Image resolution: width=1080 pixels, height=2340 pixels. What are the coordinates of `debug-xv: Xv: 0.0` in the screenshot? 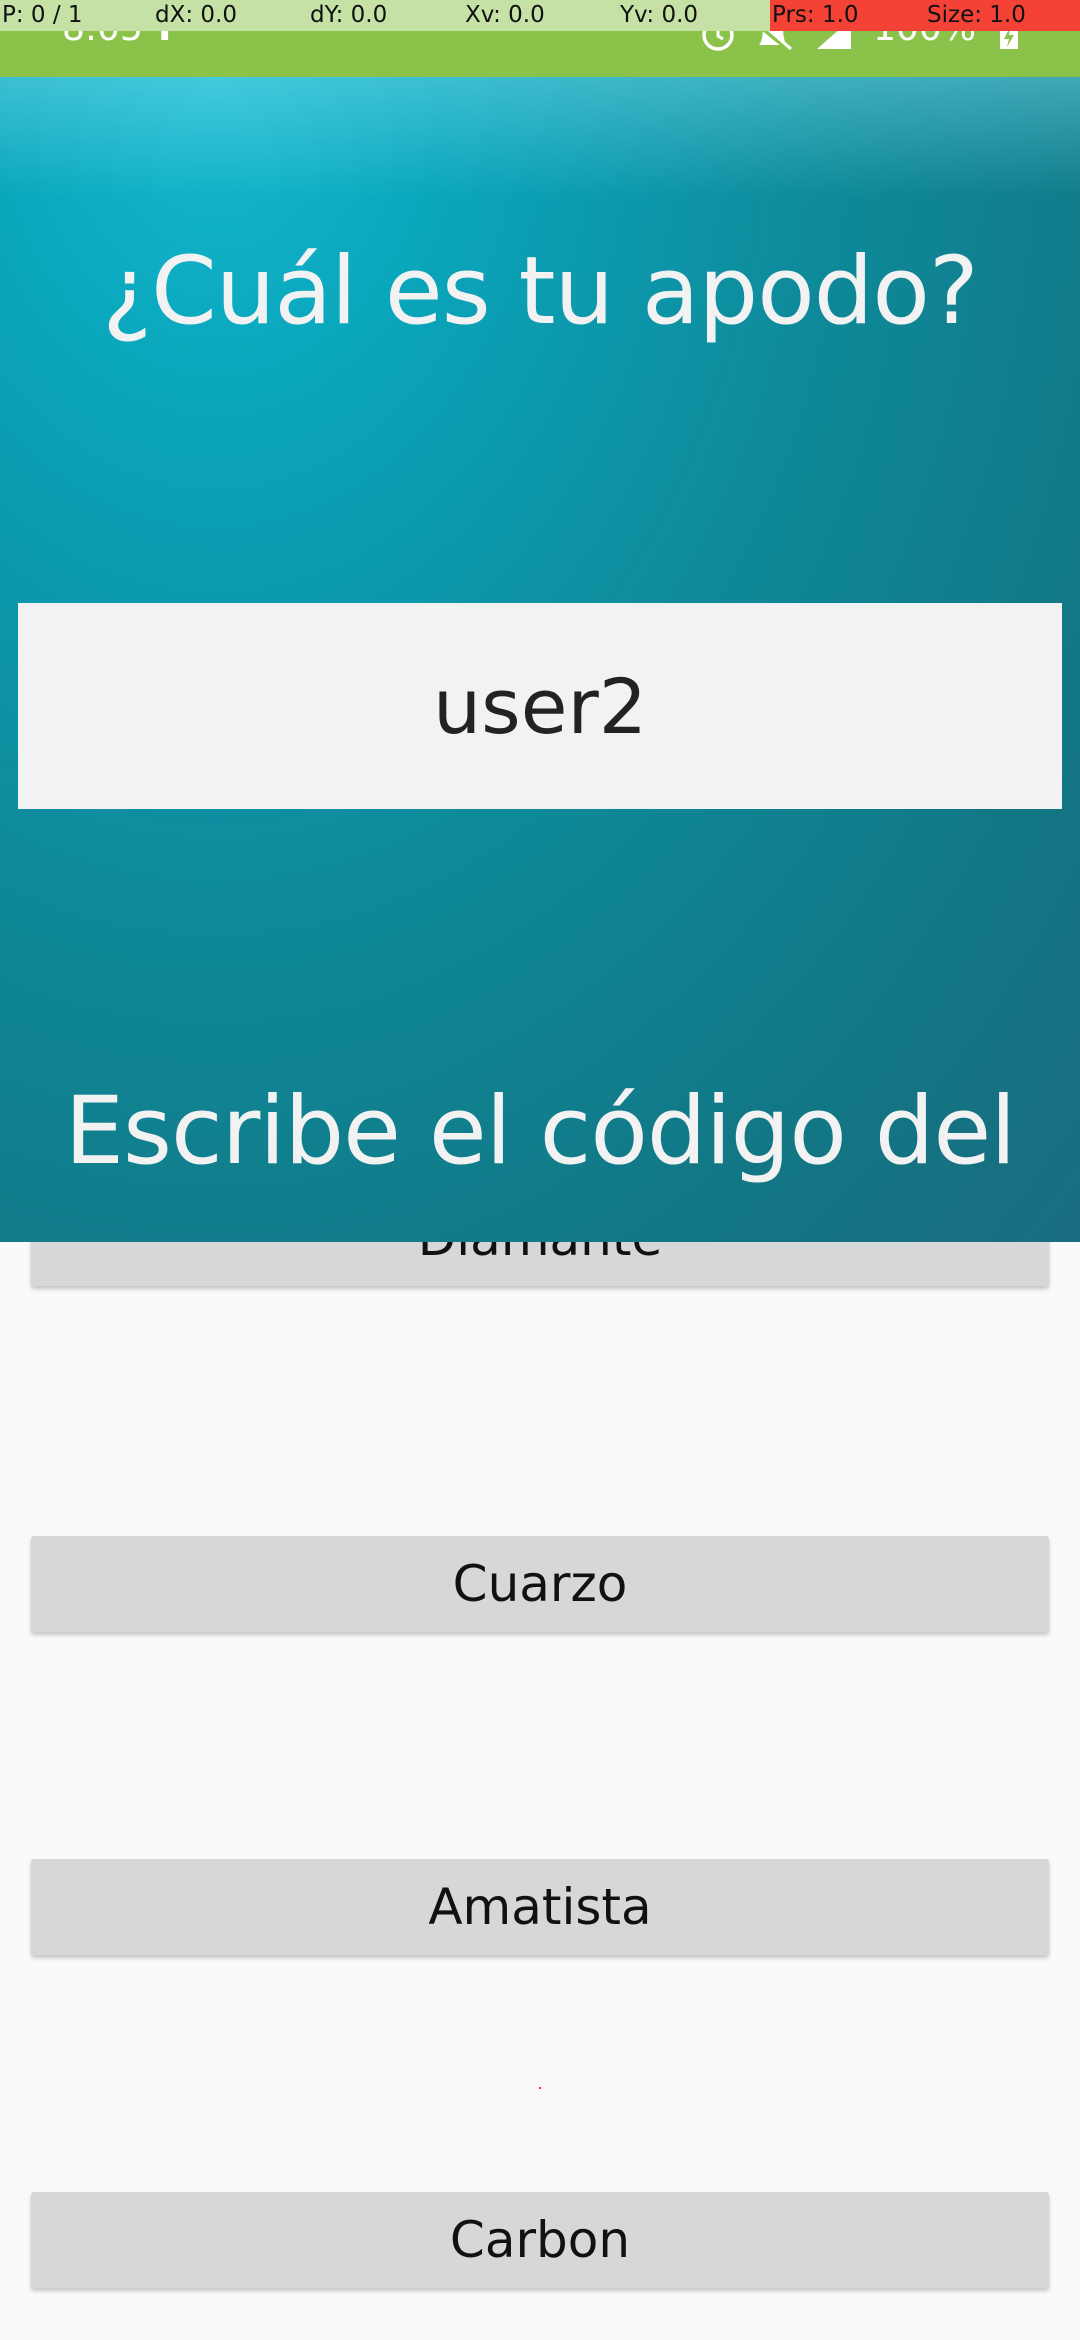 It's located at (505, 15).